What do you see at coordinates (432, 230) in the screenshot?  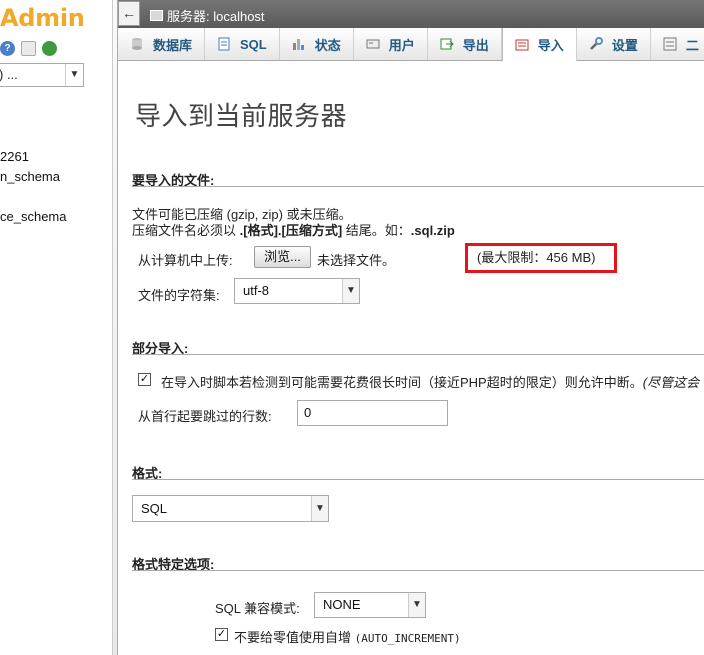 I see `filename-example: .sql.zip` at bounding box center [432, 230].